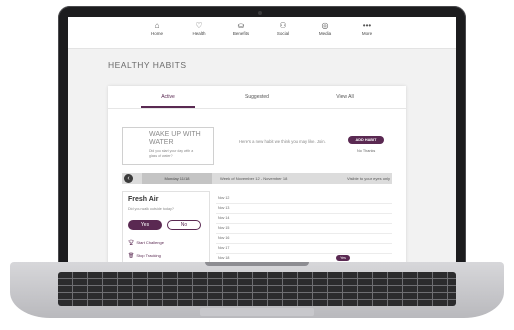 The width and height of the screenshot is (514, 330). What do you see at coordinates (224, 208) in the screenshot?
I see `day-label: Nov 13` at bounding box center [224, 208].